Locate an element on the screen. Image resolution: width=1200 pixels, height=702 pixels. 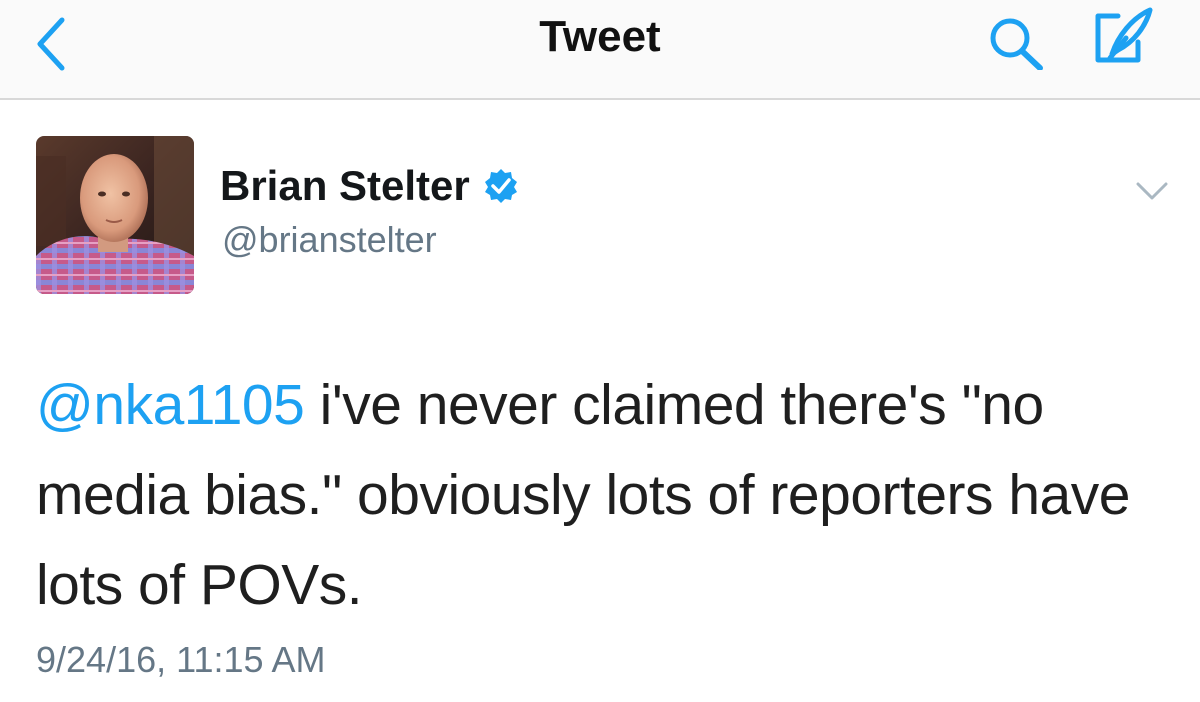
profile-photo is located at coordinates (115, 215).